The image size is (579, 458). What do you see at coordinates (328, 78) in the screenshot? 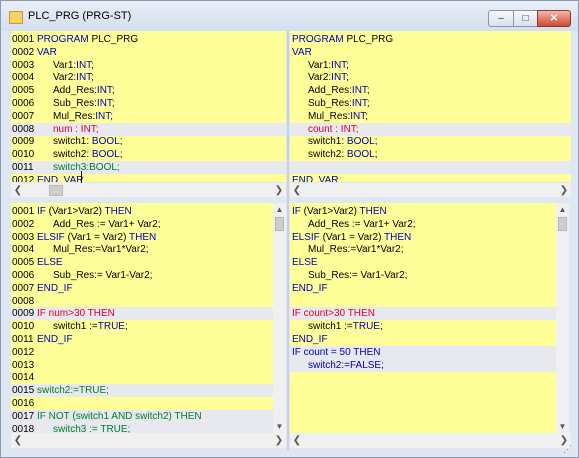
I see `code-text: Var2:INT;` at bounding box center [328, 78].